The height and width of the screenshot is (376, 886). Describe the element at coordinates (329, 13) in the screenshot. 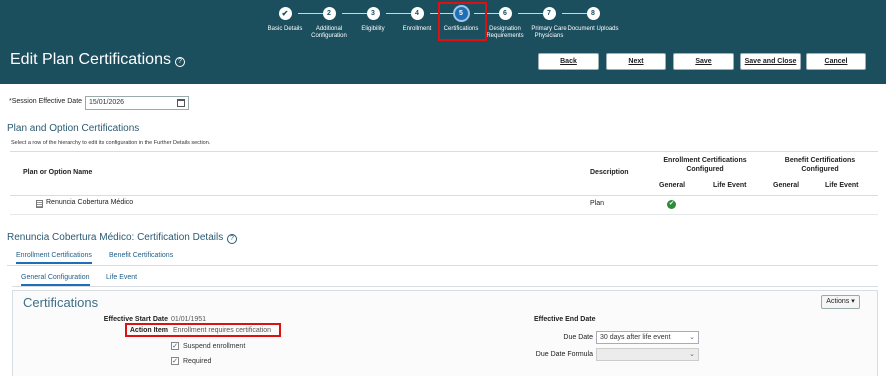

I see `step-number: 2` at that location.